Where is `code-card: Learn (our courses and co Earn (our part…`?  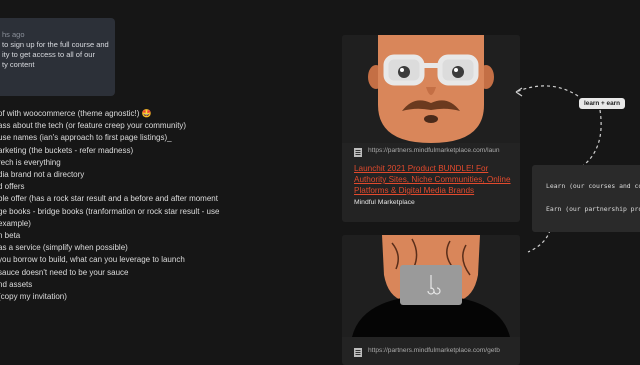 code-card: Learn (our courses and co Earn (our part… is located at coordinates (586, 198).